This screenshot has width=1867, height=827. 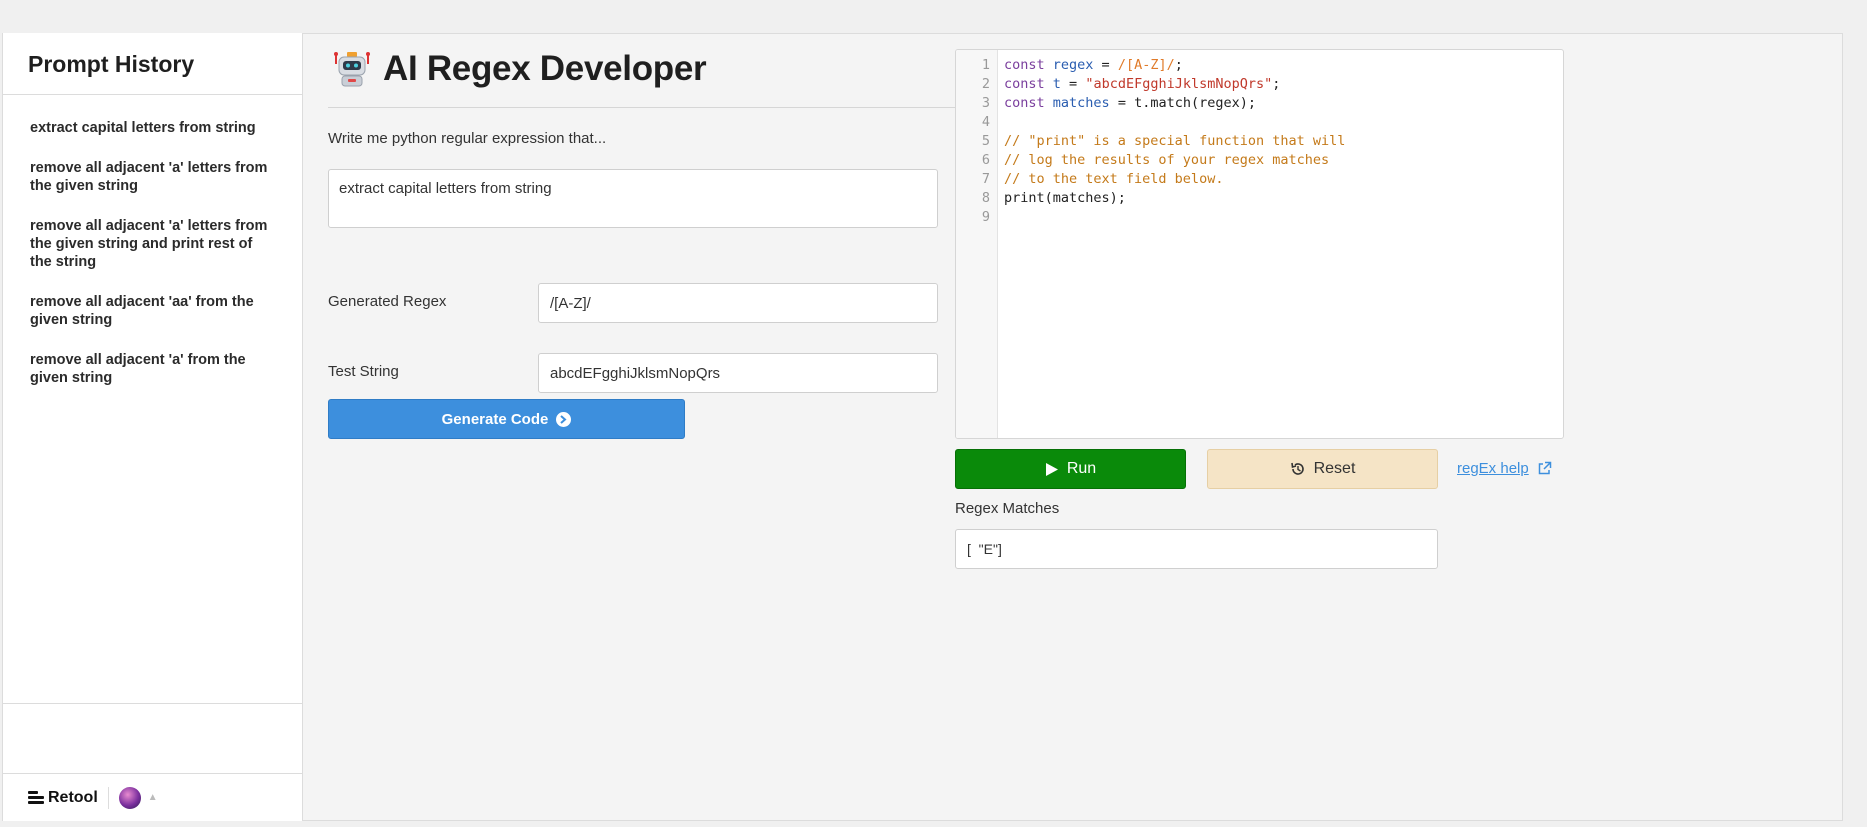 I want to click on generated-regex-label: Generated Regex, so click(x=387, y=301).